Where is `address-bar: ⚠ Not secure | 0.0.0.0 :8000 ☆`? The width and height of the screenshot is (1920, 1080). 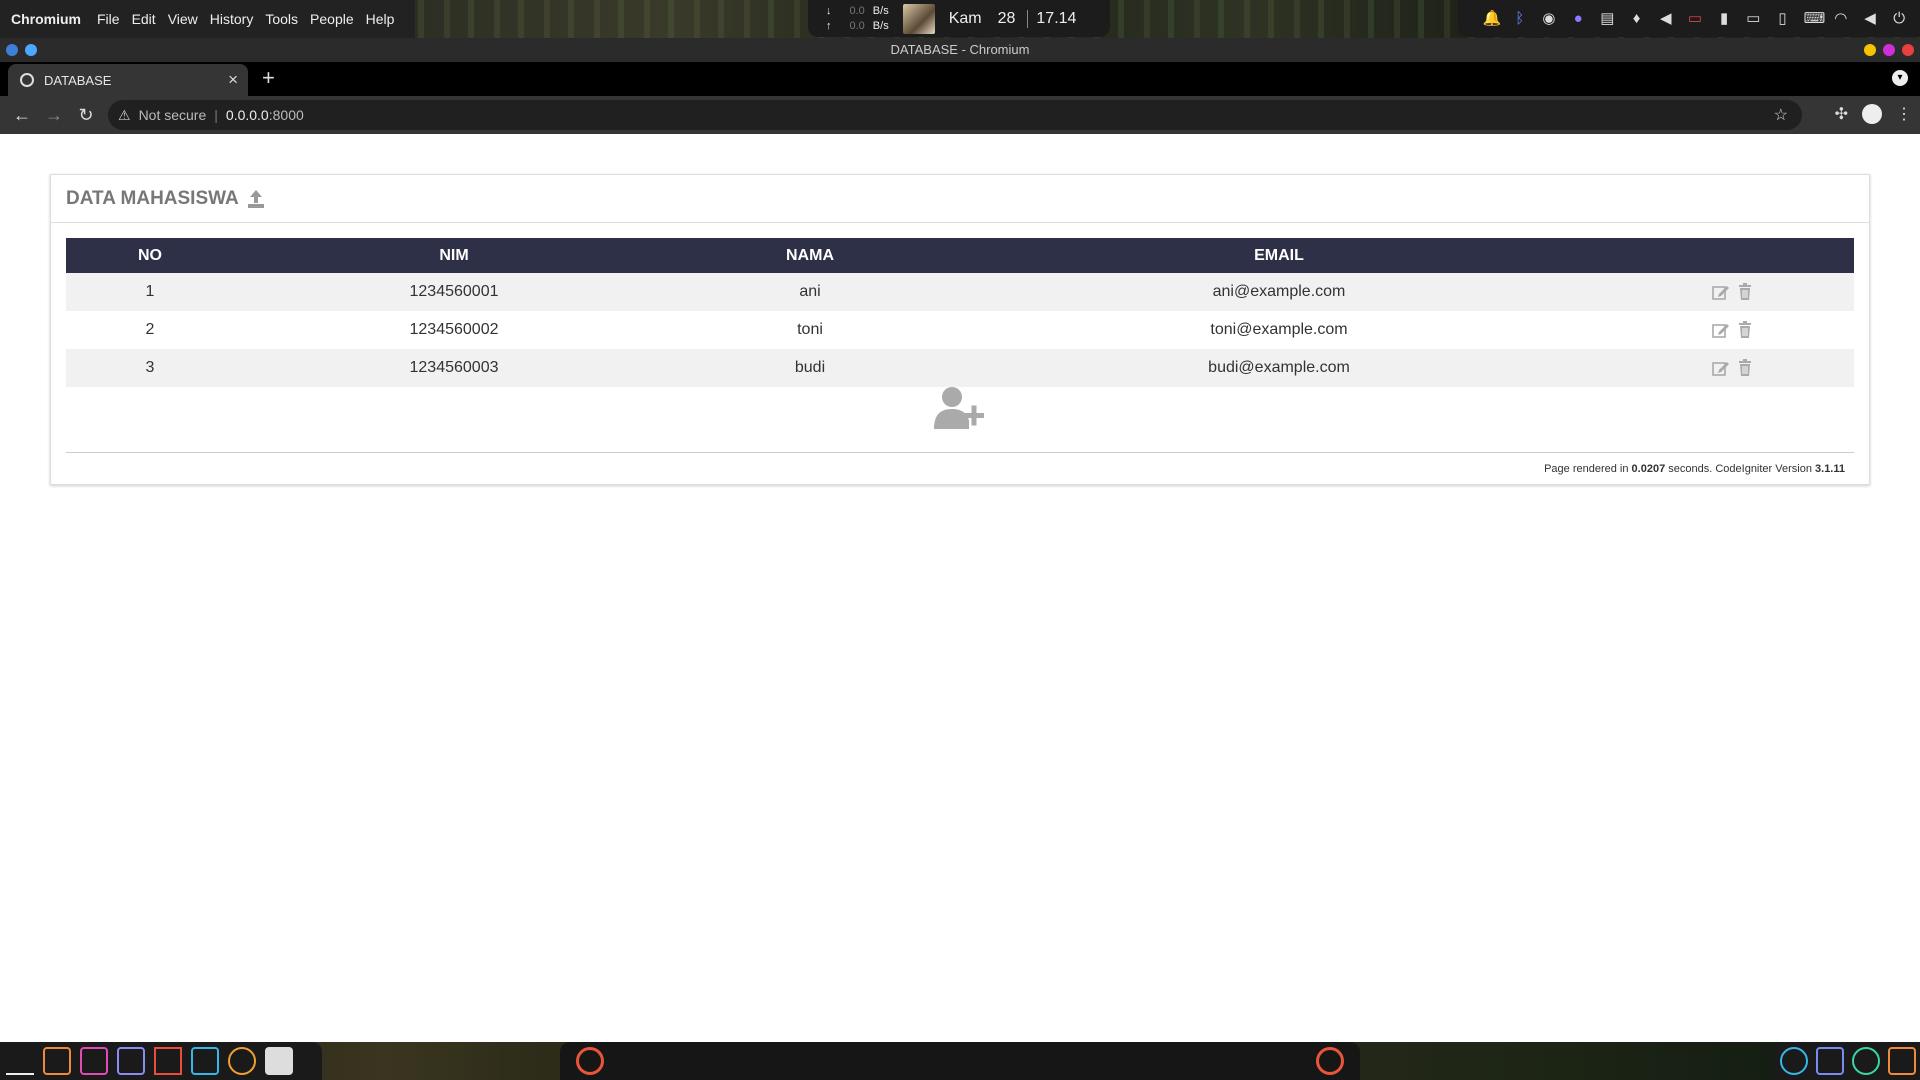 address-bar: ⚠ Not secure | 0.0.0.0 :8000 ☆ is located at coordinates (955, 115).